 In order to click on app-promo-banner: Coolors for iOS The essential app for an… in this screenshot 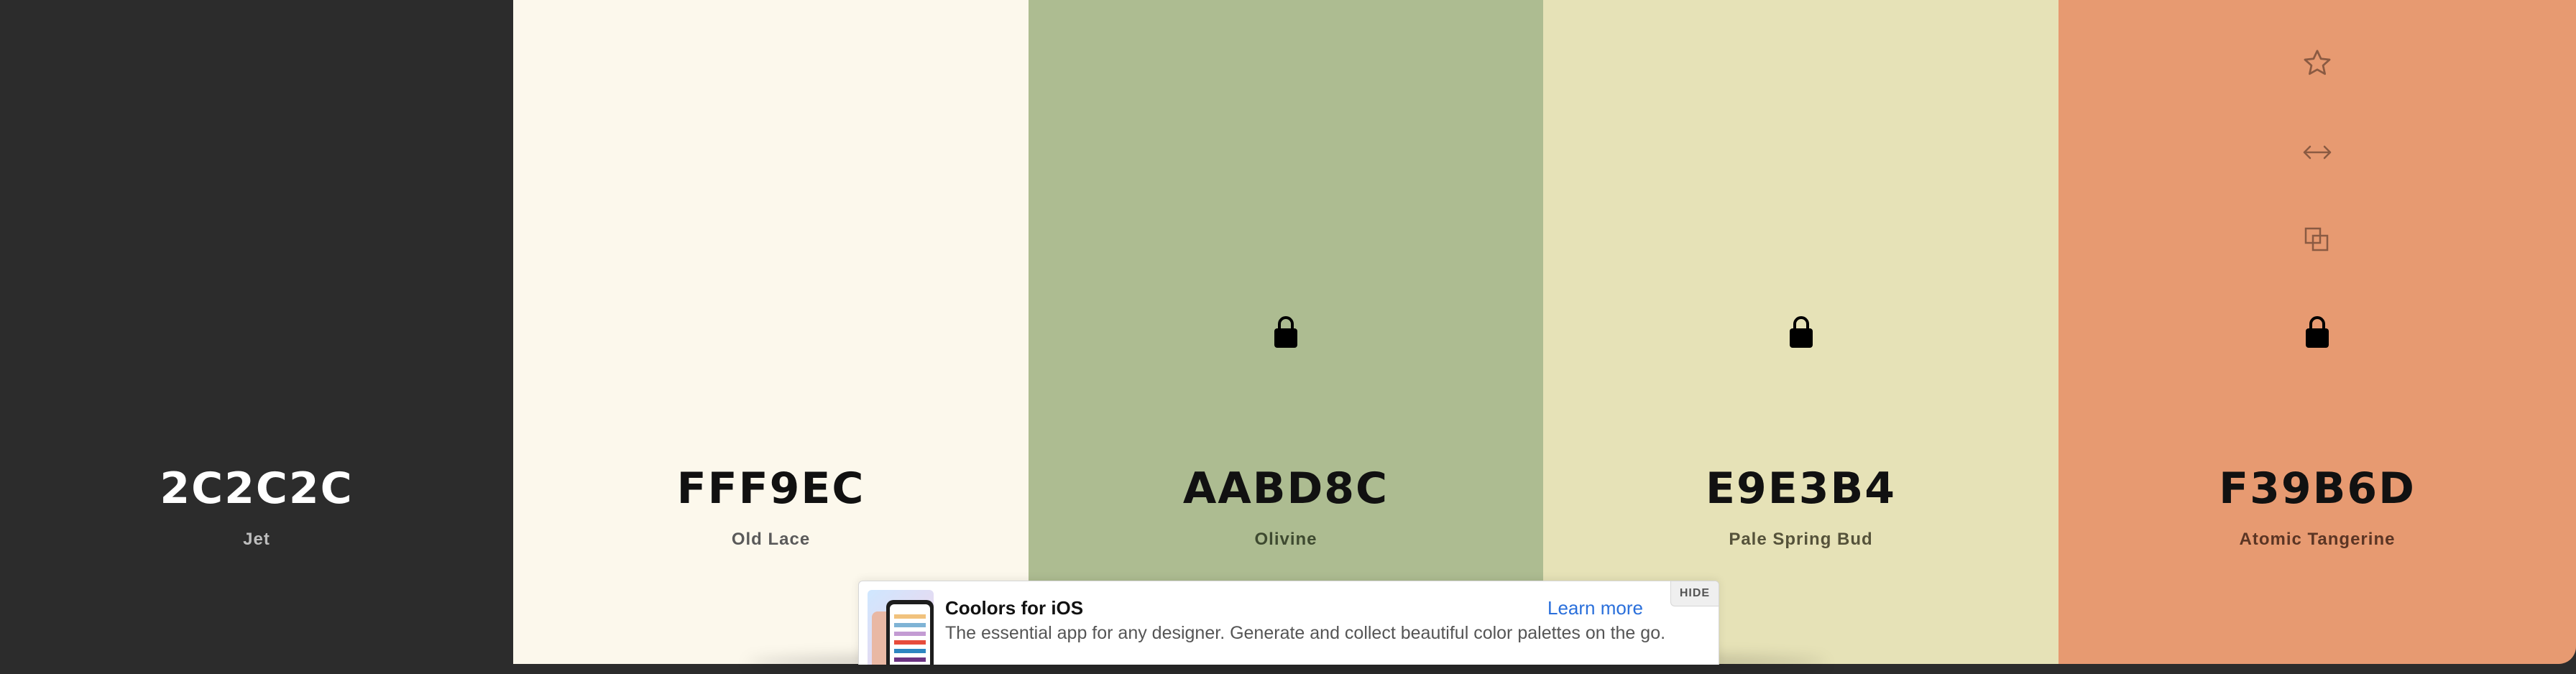, I will do `click(1288, 623)`.